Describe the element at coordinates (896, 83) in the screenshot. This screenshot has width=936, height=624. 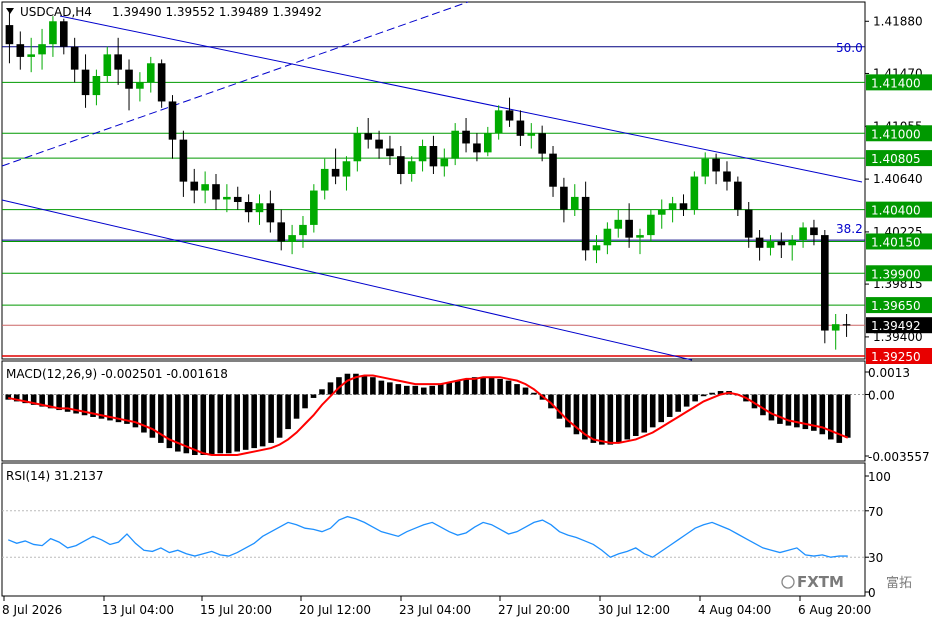
I see `price-label-text: 1.41400` at that location.